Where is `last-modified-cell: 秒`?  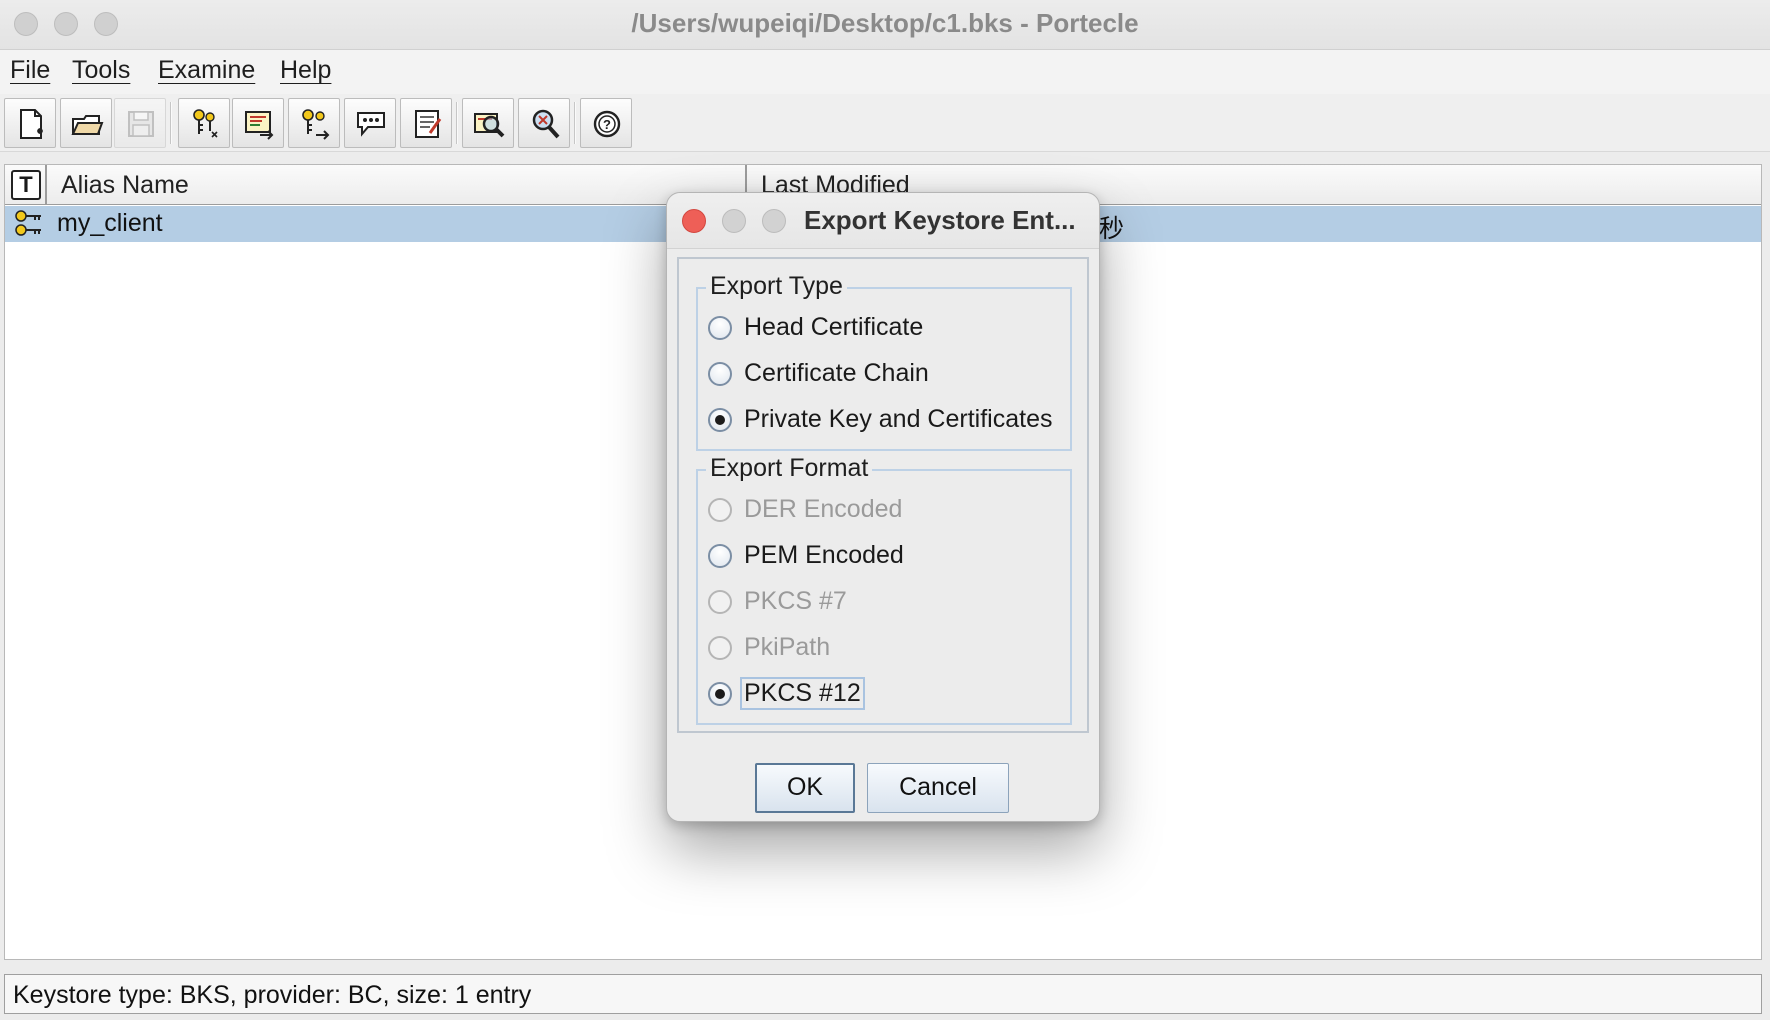 last-modified-cell: 秒 is located at coordinates (1112, 229).